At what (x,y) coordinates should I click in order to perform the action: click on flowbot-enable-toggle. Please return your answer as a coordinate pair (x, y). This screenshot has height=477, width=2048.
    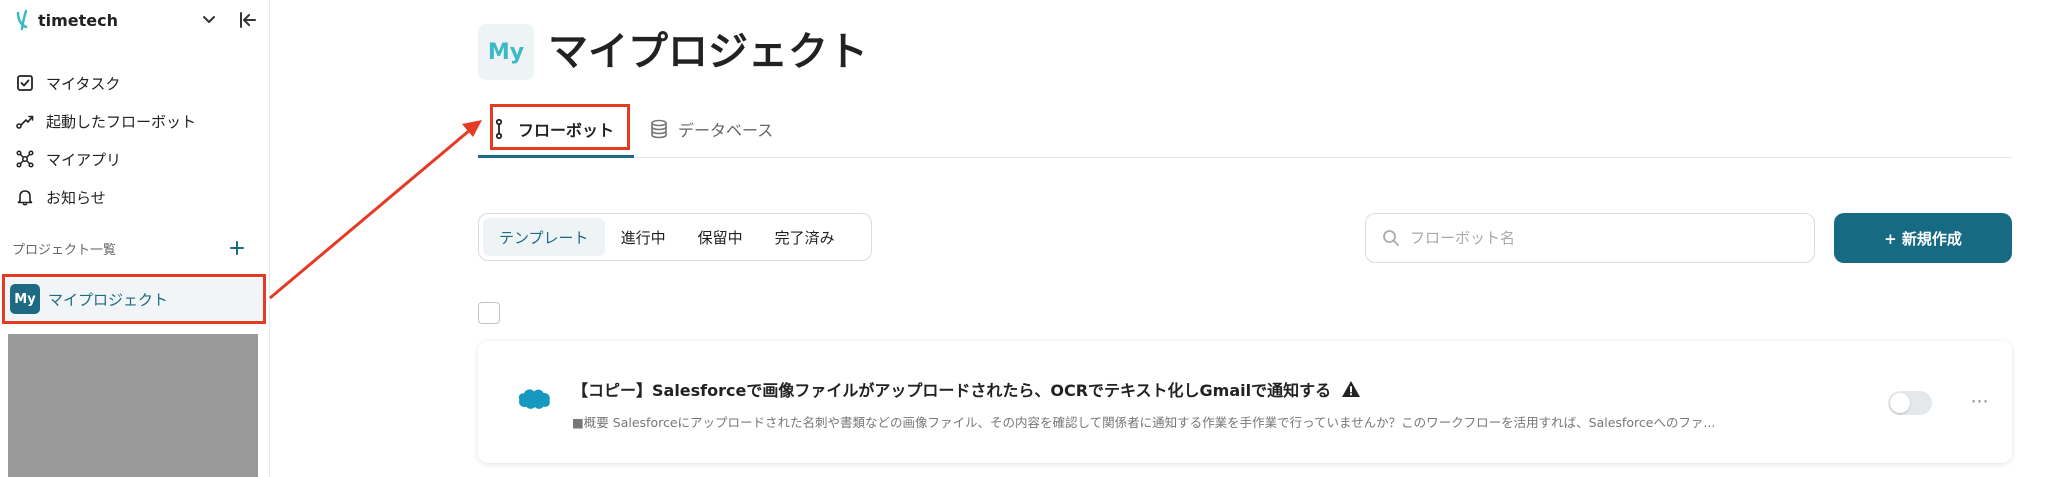
    Looking at the image, I should click on (1910, 403).